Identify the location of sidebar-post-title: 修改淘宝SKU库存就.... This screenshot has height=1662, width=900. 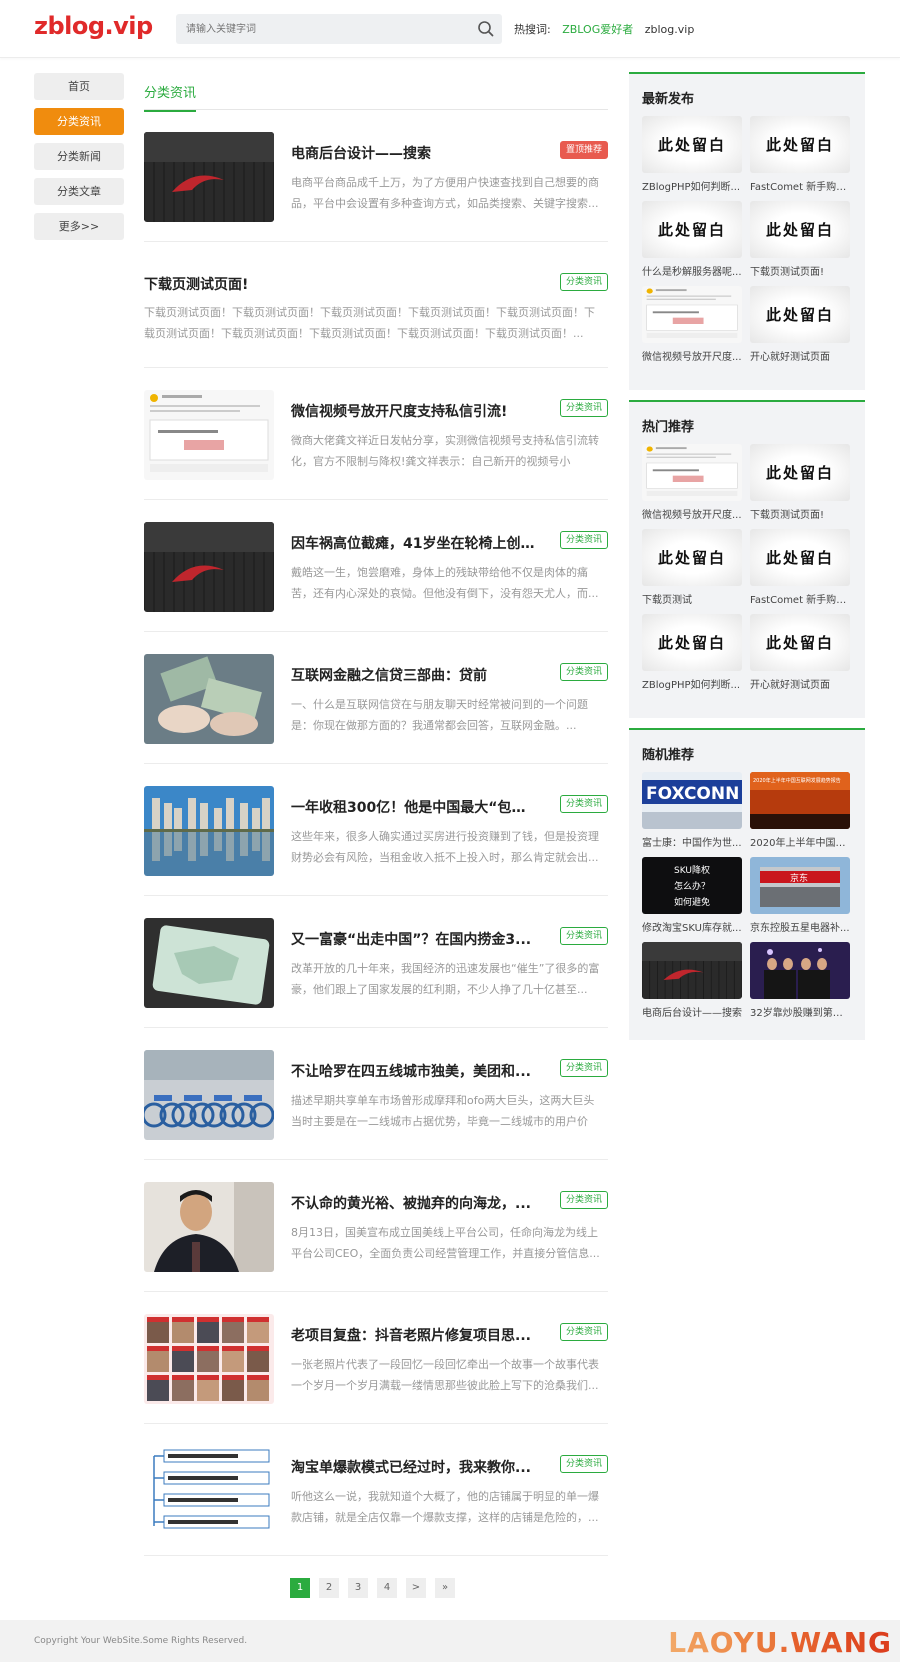
(692, 926).